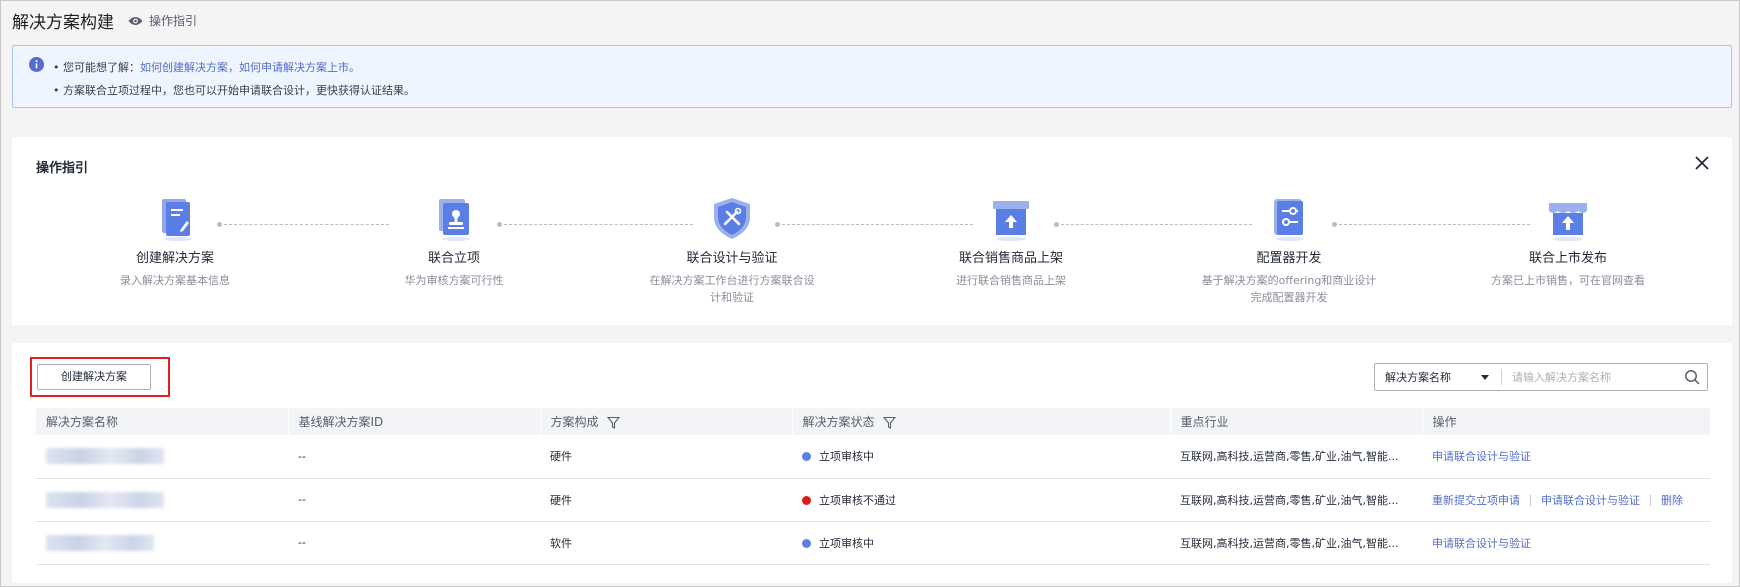 Image resolution: width=1740 pixels, height=587 pixels. I want to click on step-desc: 华为审核方案可行性, so click(454, 280).